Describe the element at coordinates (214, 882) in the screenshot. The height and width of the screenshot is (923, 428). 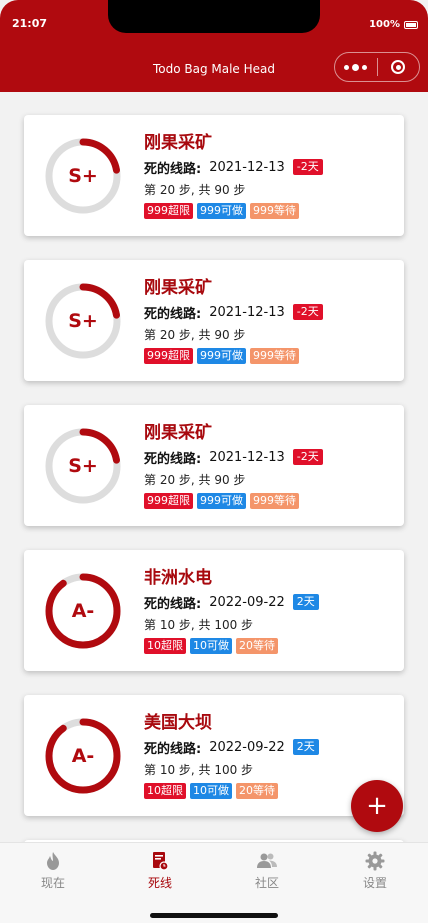
I see `bottom-tab-bar: 现在 死线 社区 设置` at that location.